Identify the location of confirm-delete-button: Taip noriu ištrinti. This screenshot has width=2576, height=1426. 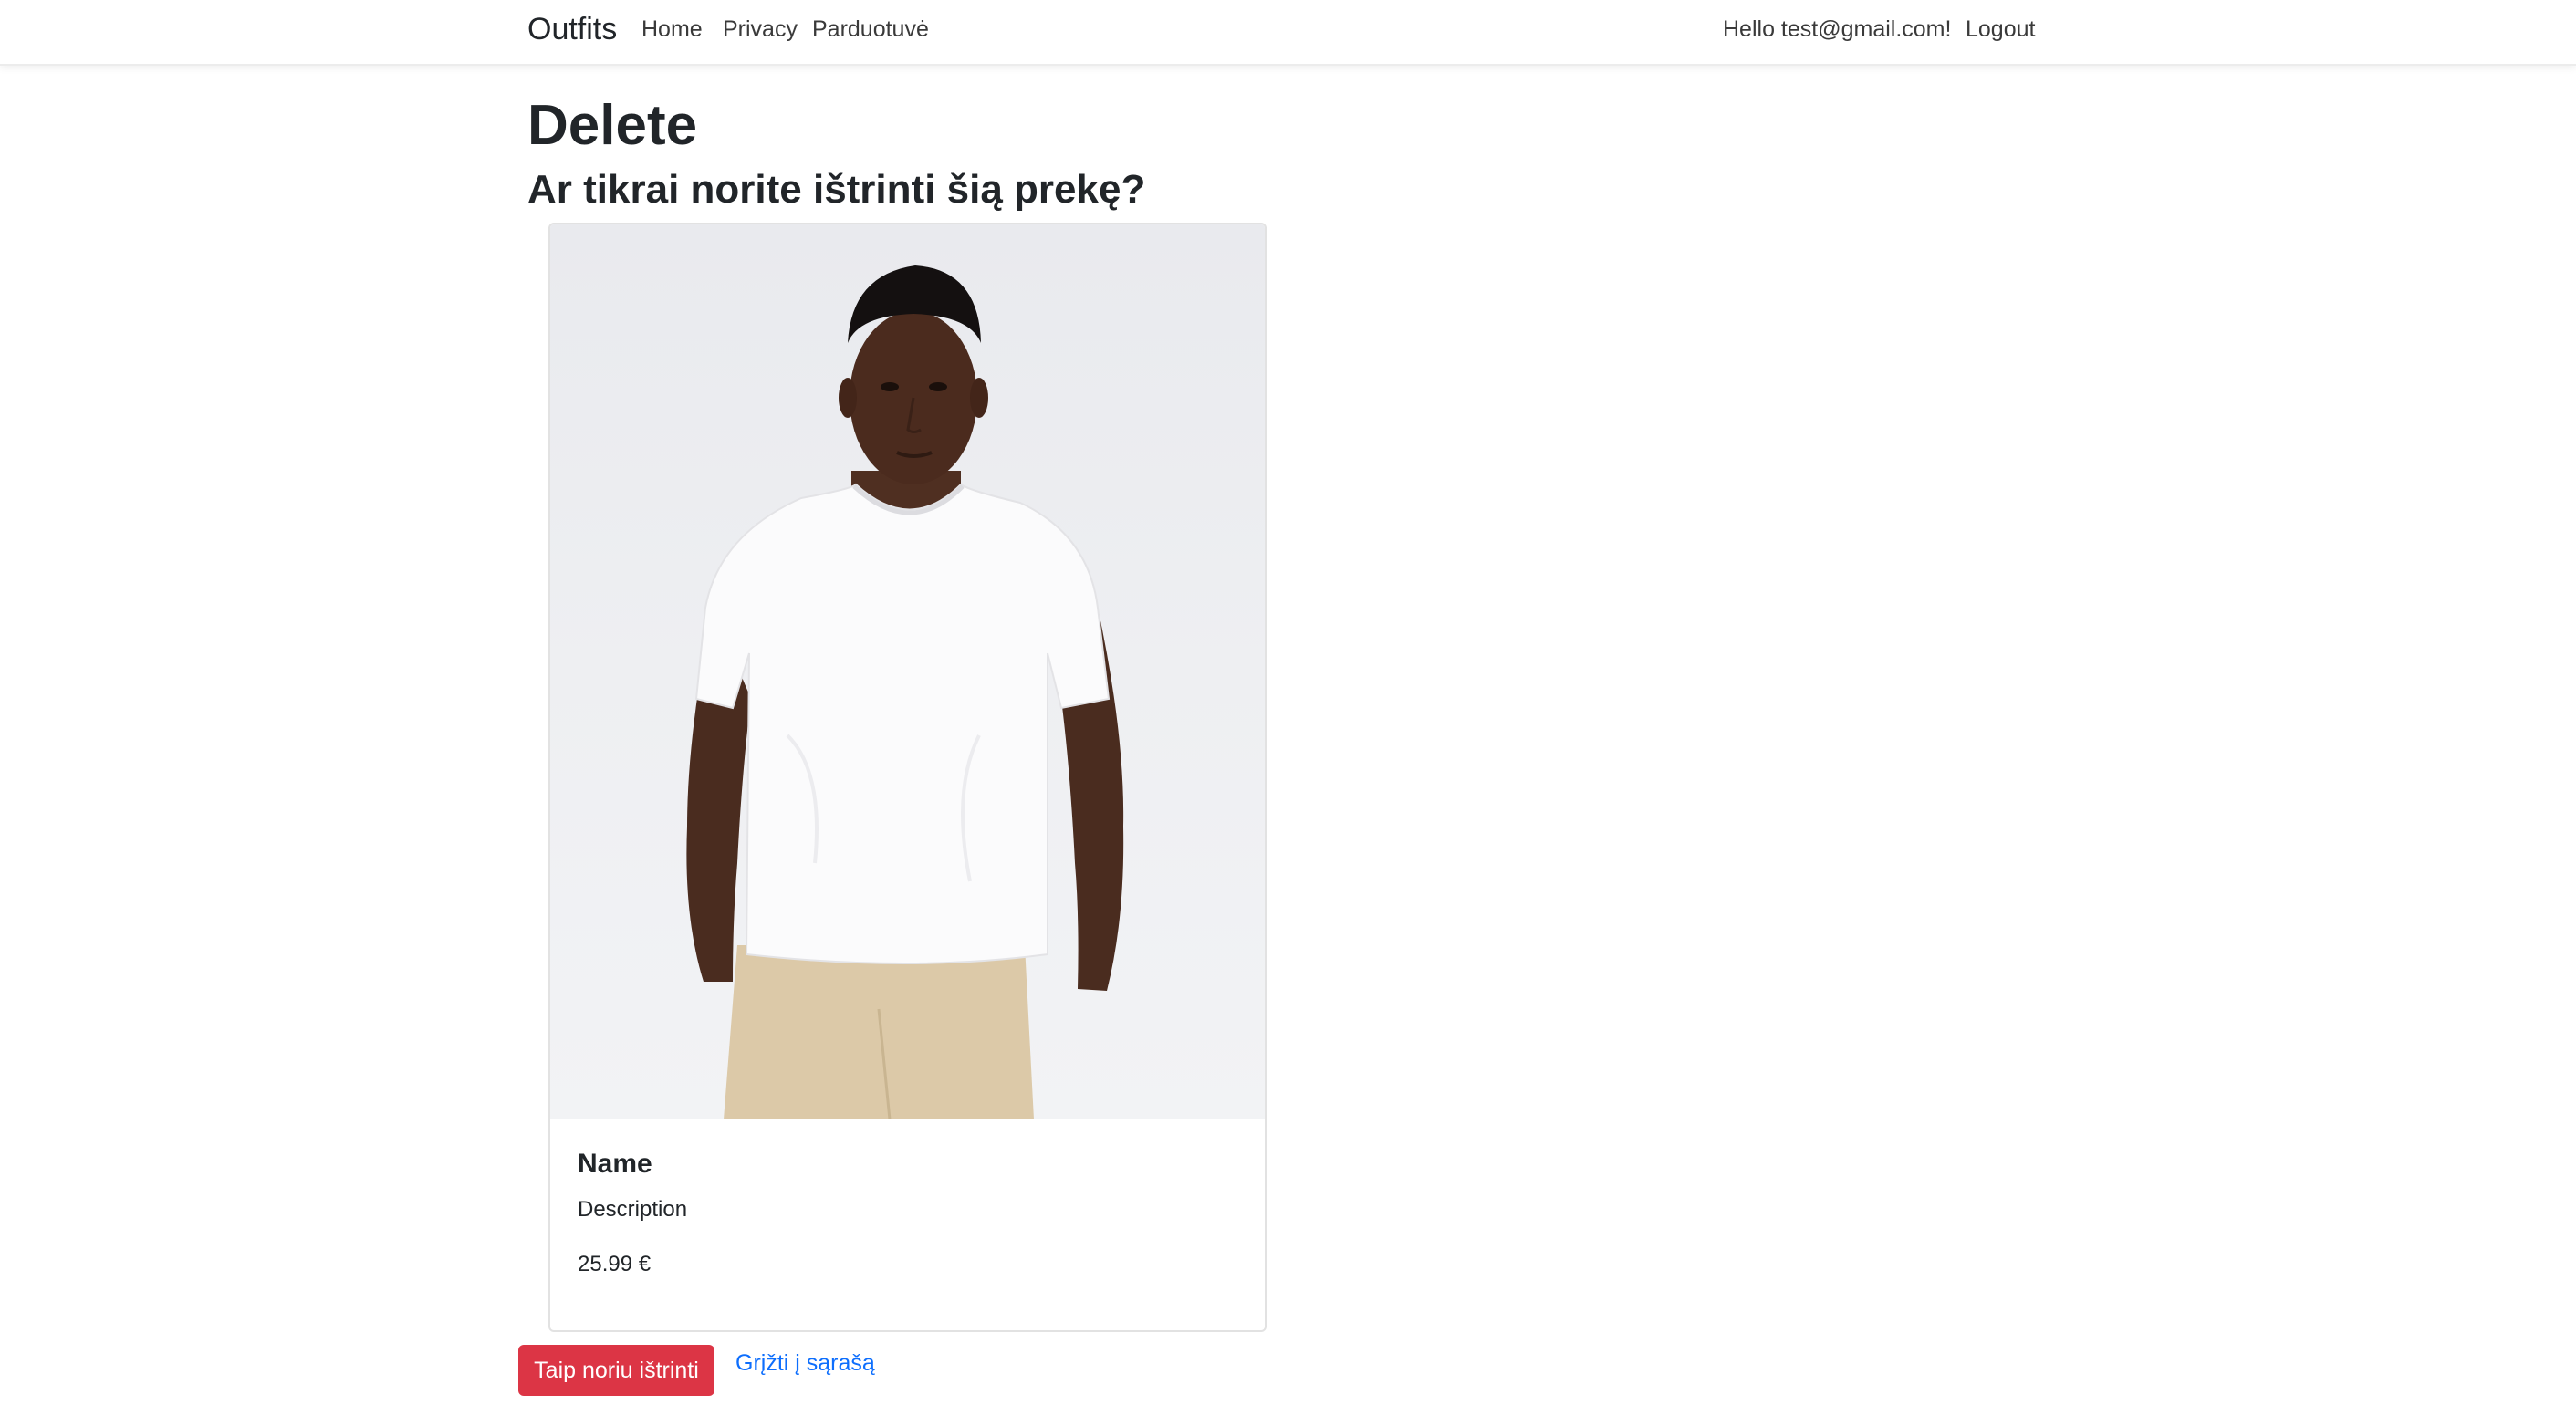
(616, 1370).